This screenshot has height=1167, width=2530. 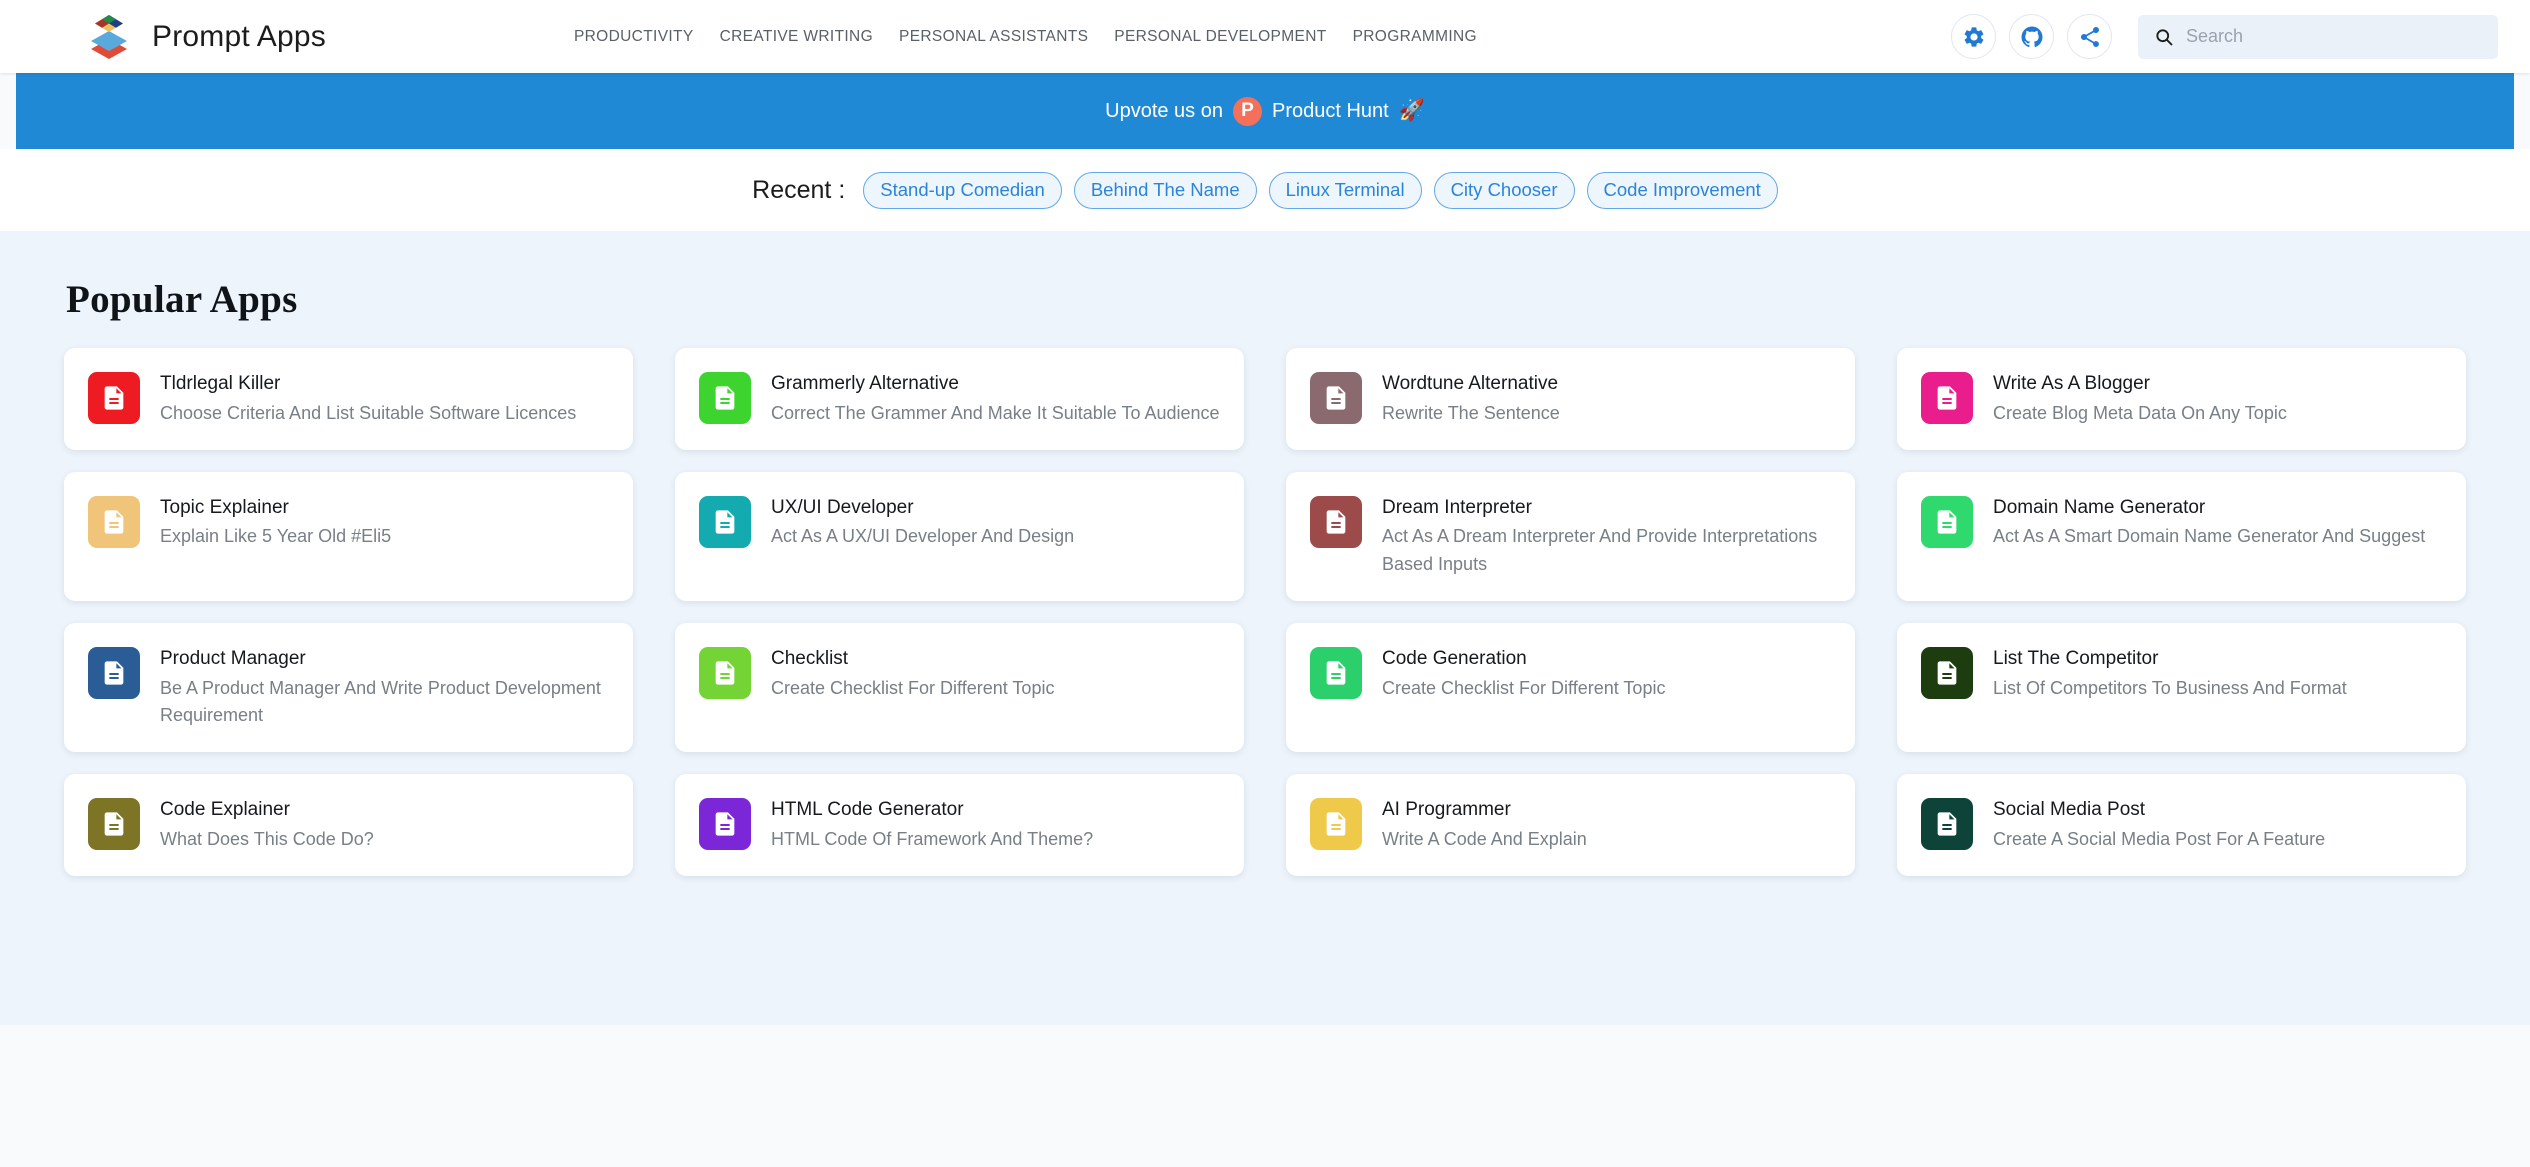 I want to click on github-button, so click(x=2031, y=36).